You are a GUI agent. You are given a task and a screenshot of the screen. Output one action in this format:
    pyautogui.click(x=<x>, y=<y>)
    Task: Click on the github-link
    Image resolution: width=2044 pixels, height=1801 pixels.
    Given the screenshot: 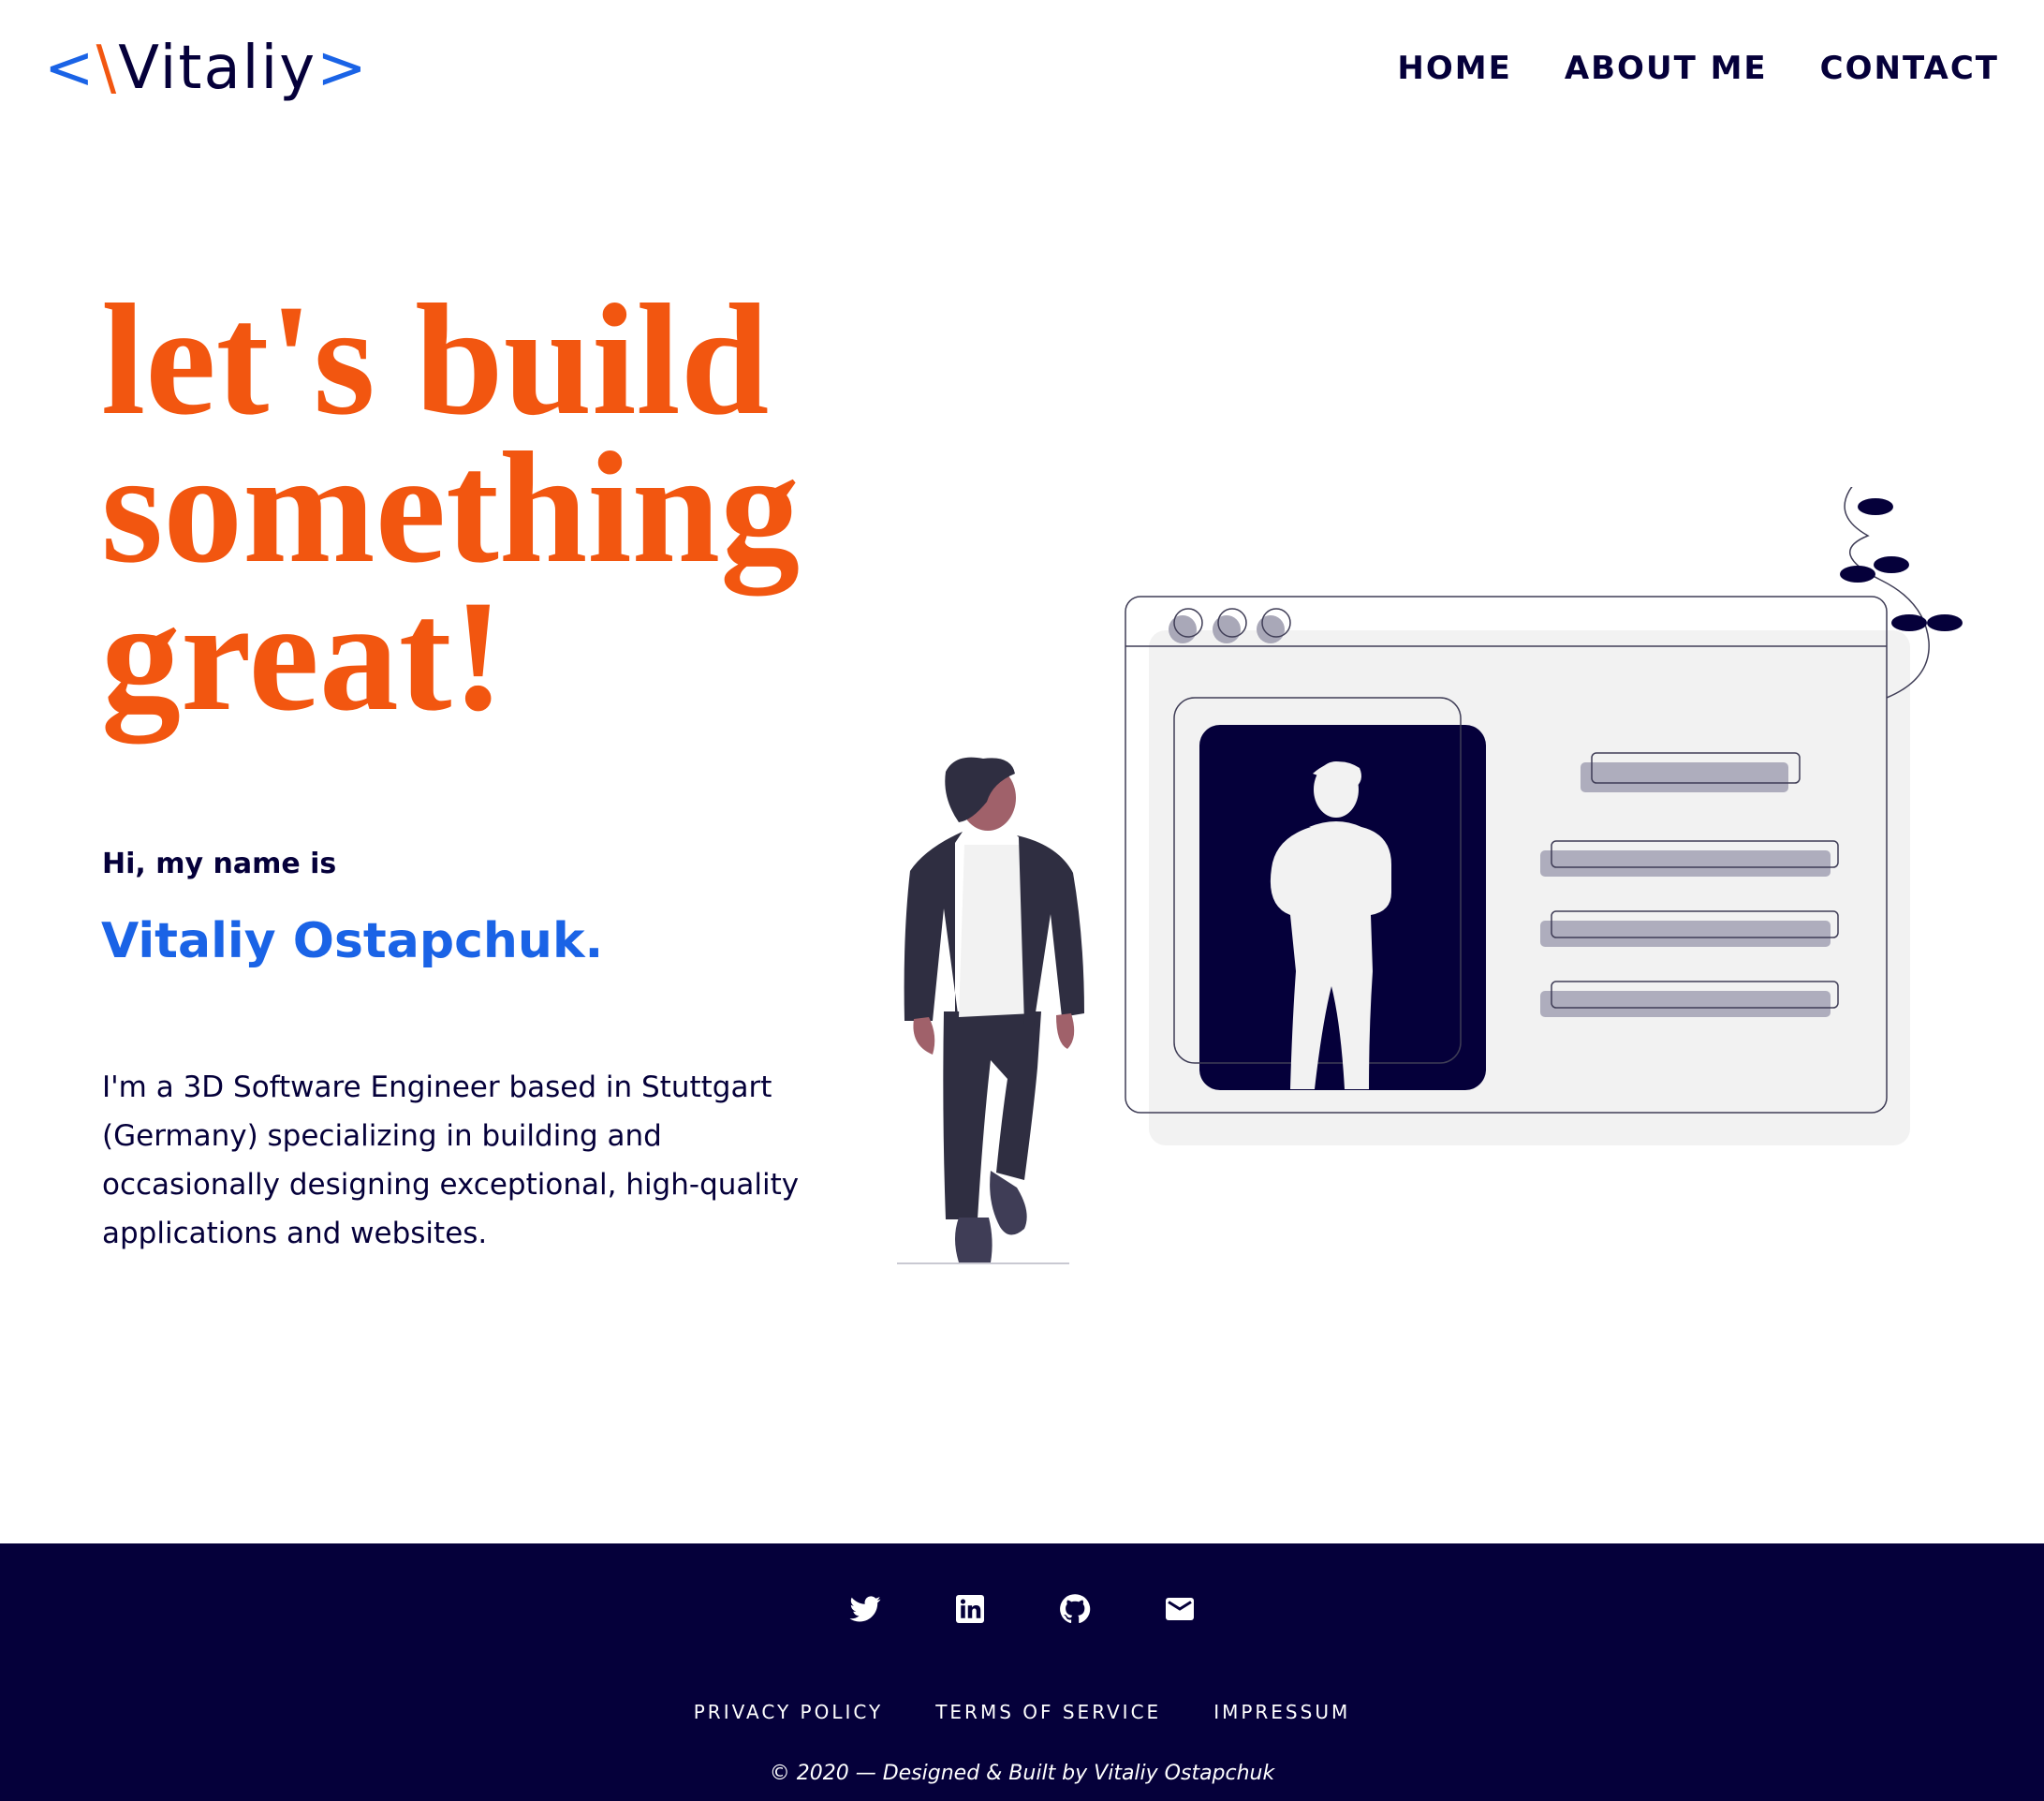 What is the action you would take?
    pyautogui.click(x=1075, y=1609)
    